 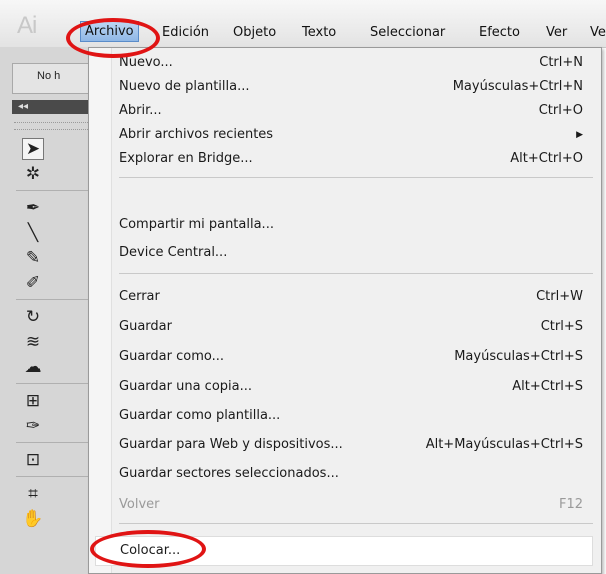 I want to click on live-paint-icon: ⊡, so click(x=33, y=460).